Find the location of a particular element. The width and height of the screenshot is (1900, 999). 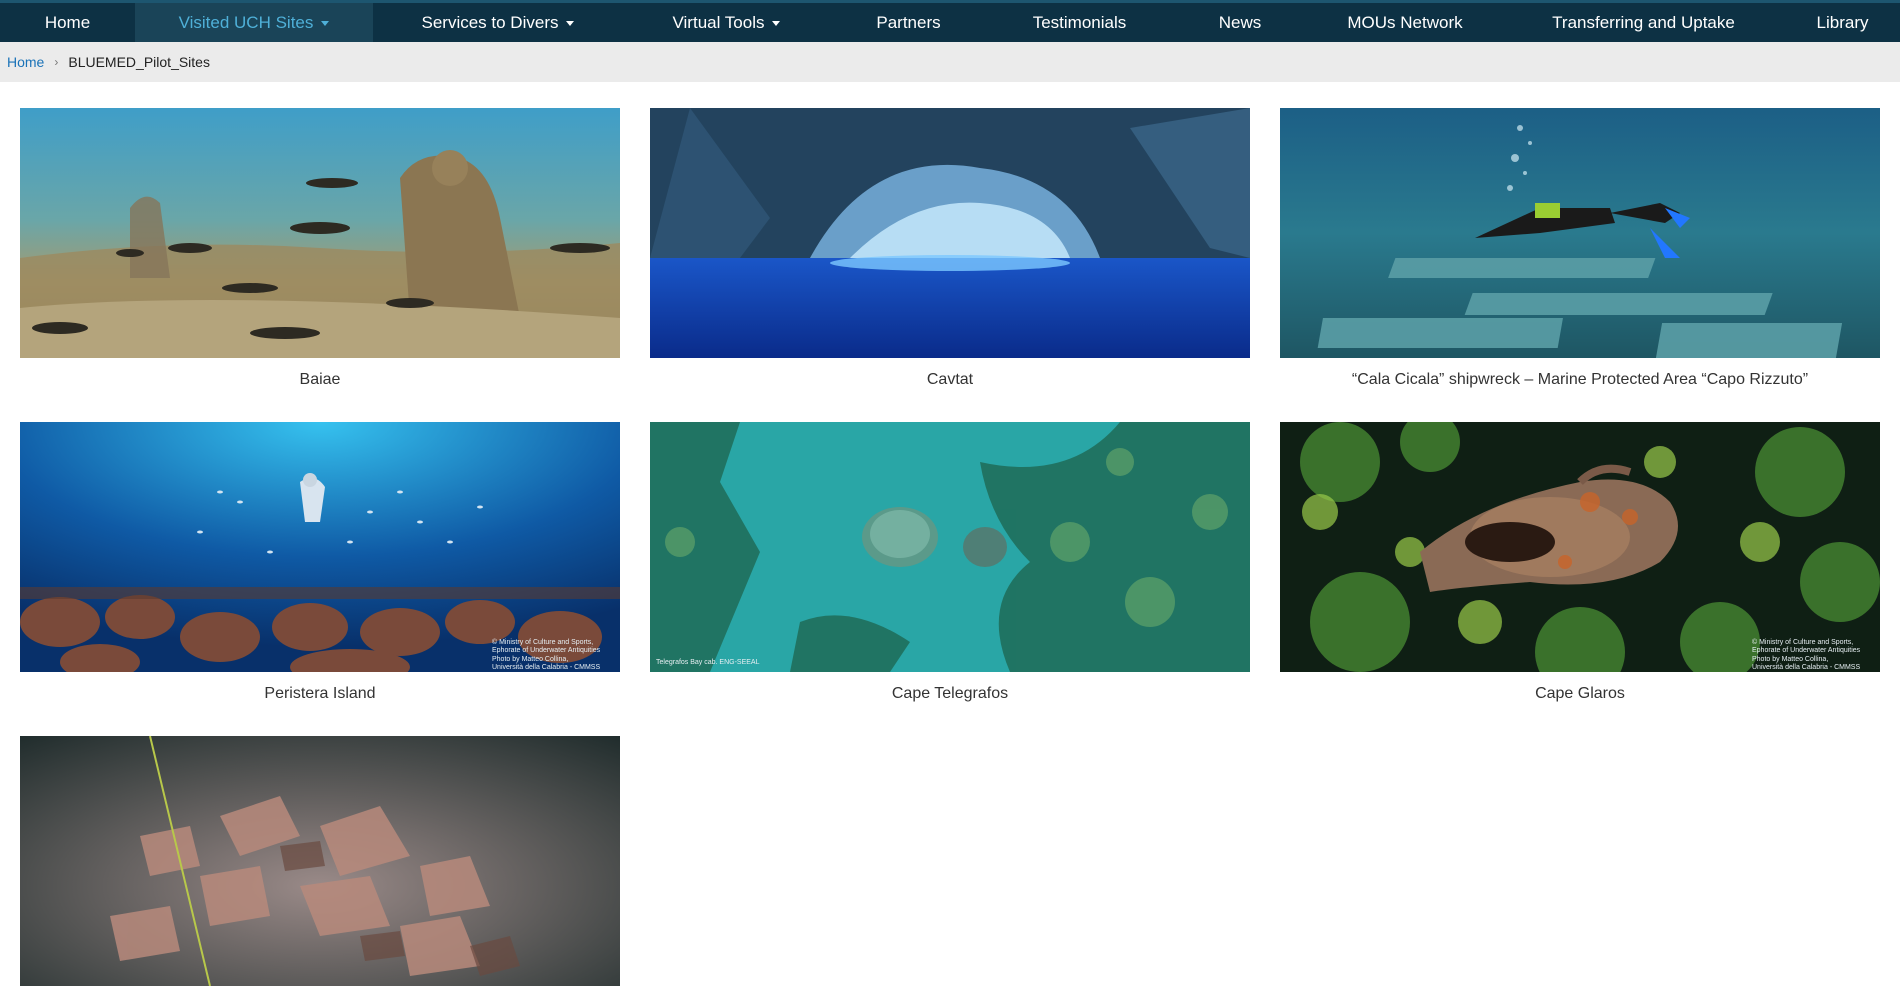

sea-cave-photo is located at coordinates (950, 233).